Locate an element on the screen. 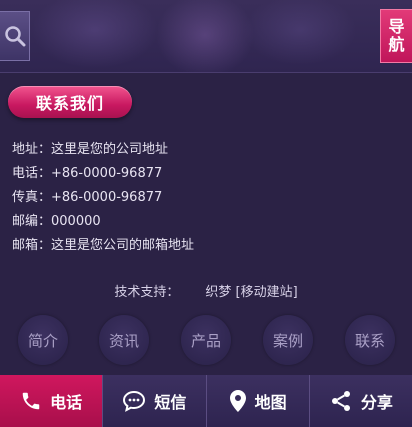 The image size is (412, 427). nav-button: 导 航 is located at coordinates (396, 36).